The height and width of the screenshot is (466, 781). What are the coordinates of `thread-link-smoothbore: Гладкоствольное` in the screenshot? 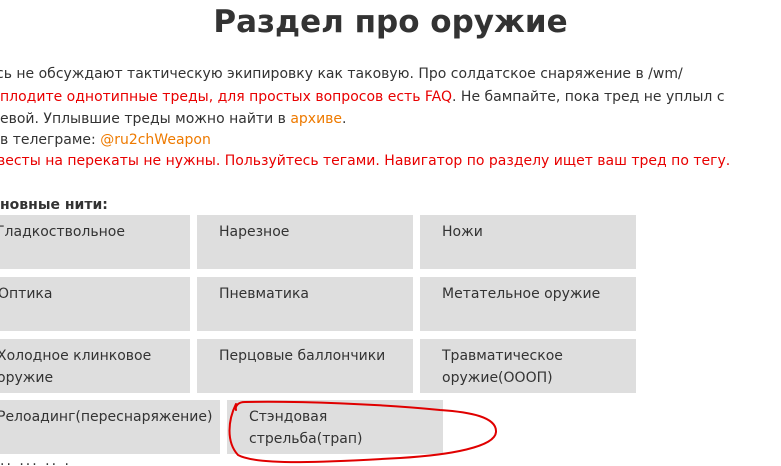 It's located at (95, 242).